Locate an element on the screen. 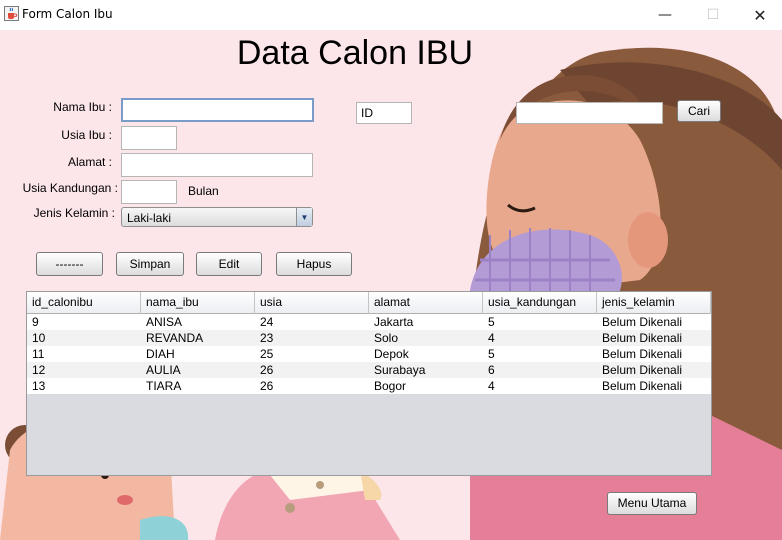  maximize-button: ☐ is located at coordinates (713, 15).